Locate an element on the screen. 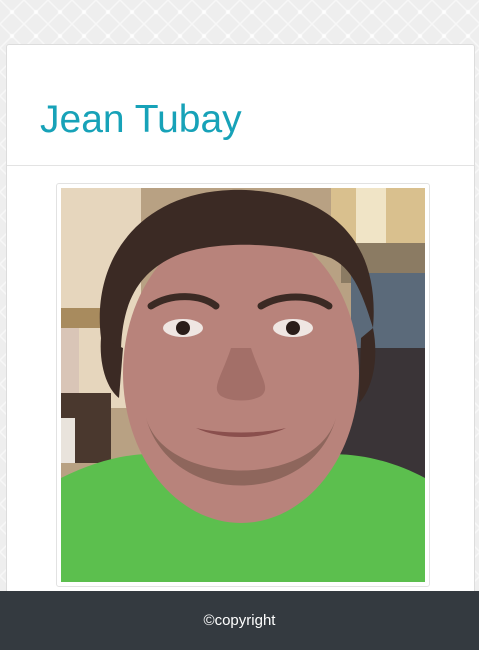 The image size is (479, 650). page-title: Jean Tubay is located at coordinates (141, 119).